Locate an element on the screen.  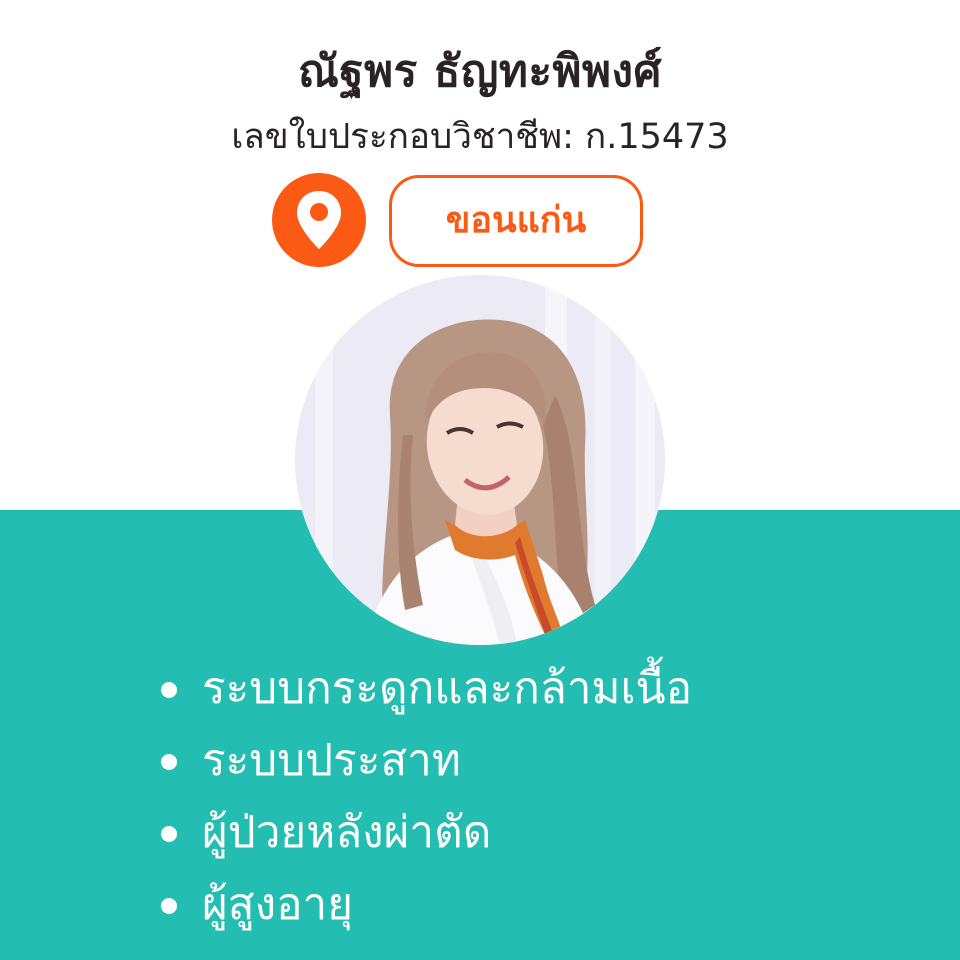
specialty-label: ผู้ป่วยหลังผ่าตัด is located at coordinates (347, 832).